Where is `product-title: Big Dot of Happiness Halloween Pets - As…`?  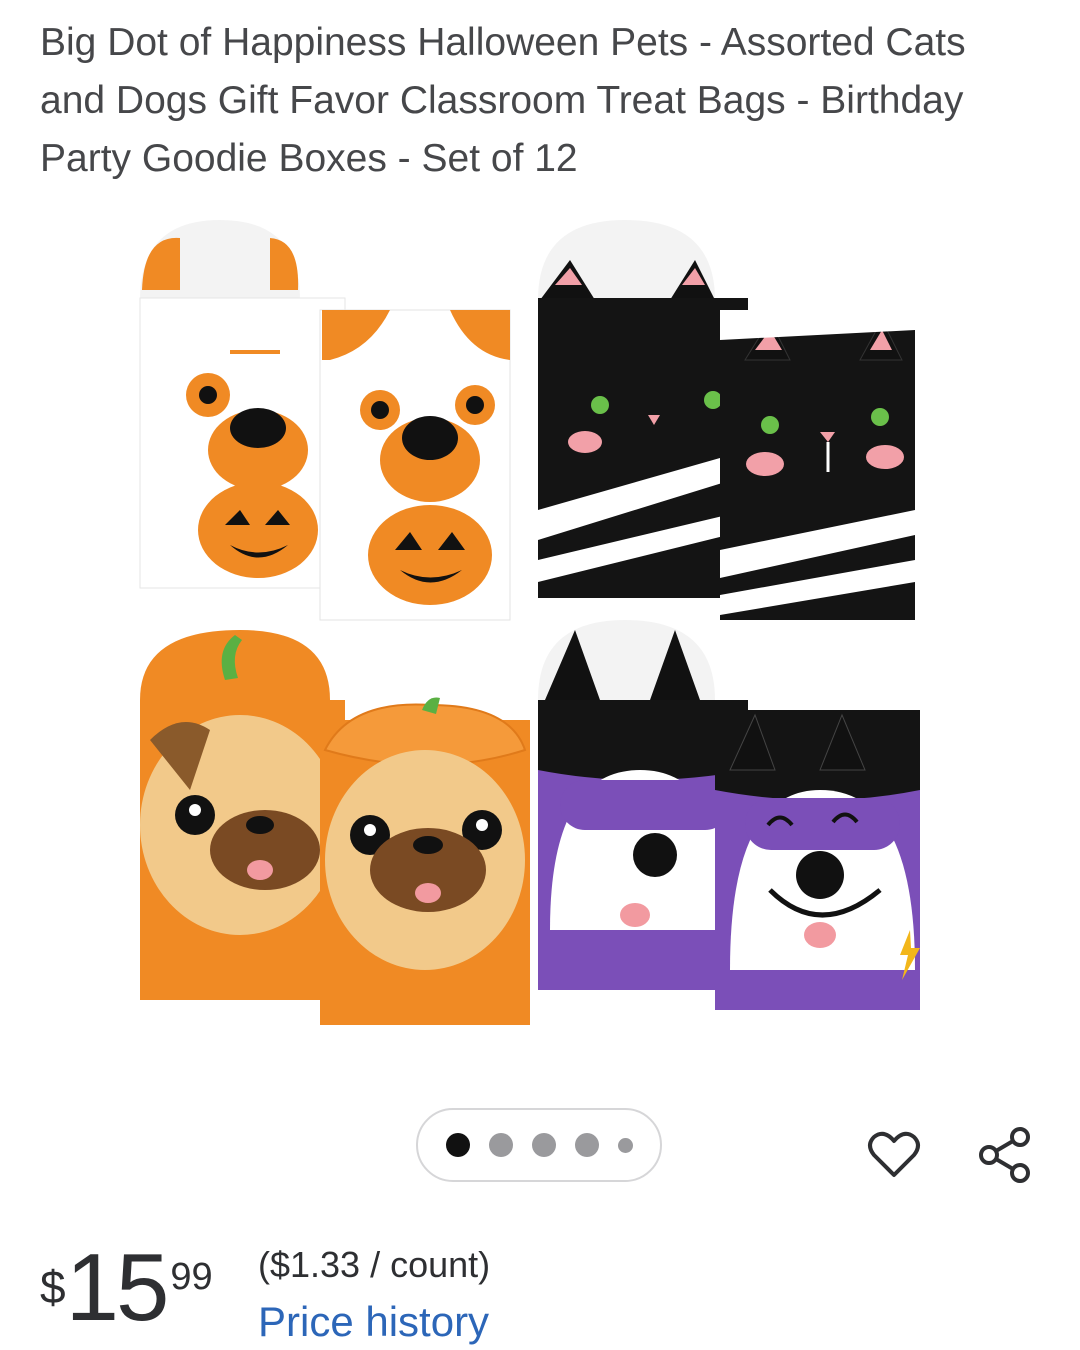
product-title: Big Dot of Happiness Halloween Pets - As… is located at coordinates (503, 100).